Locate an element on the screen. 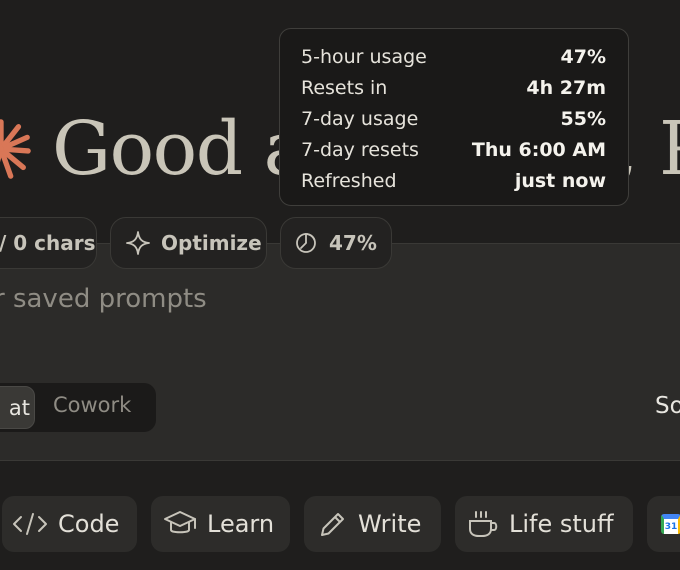 The height and width of the screenshot is (570, 680). chip-write-label: Write is located at coordinates (390, 524).